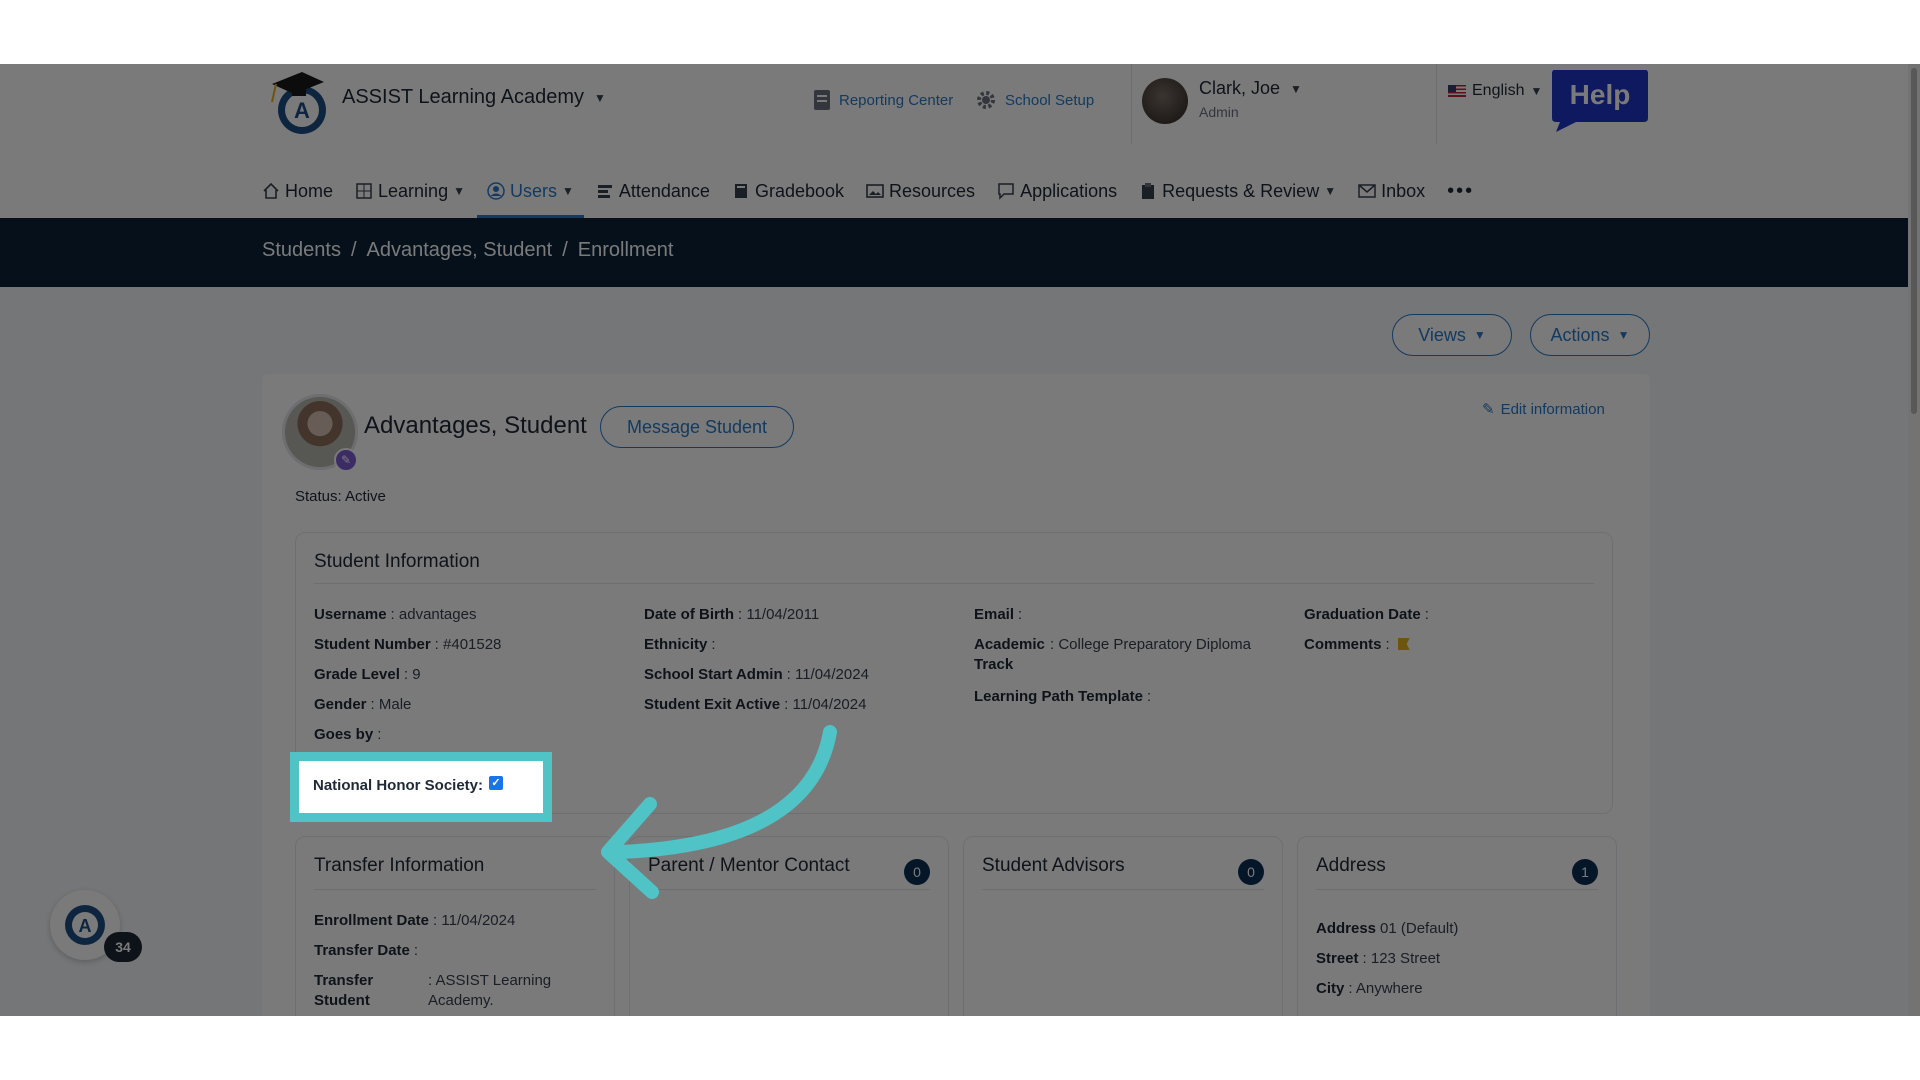  What do you see at coordinates (271, 190) in the screenshot?
I see `home-icon` at bounding box center [271, 190].